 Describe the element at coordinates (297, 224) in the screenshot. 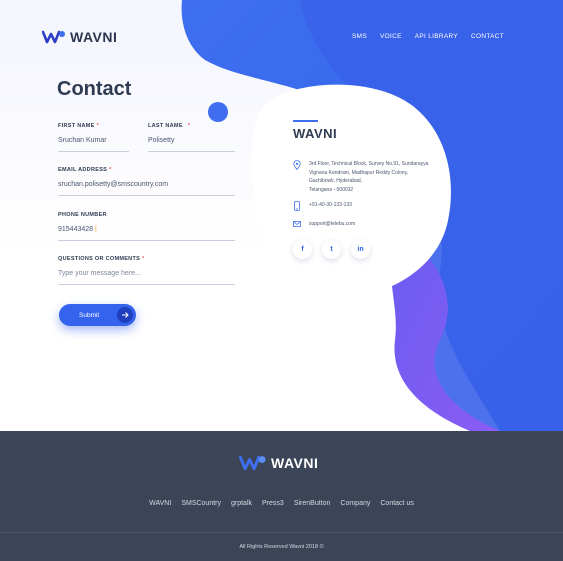

I see `mail-icon` at that location.